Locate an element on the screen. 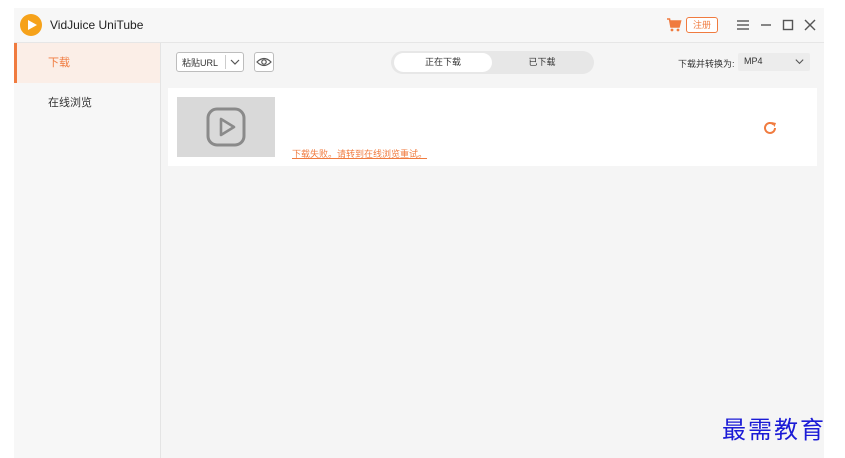  video-thumbnail is located at coordinates (226, 127).